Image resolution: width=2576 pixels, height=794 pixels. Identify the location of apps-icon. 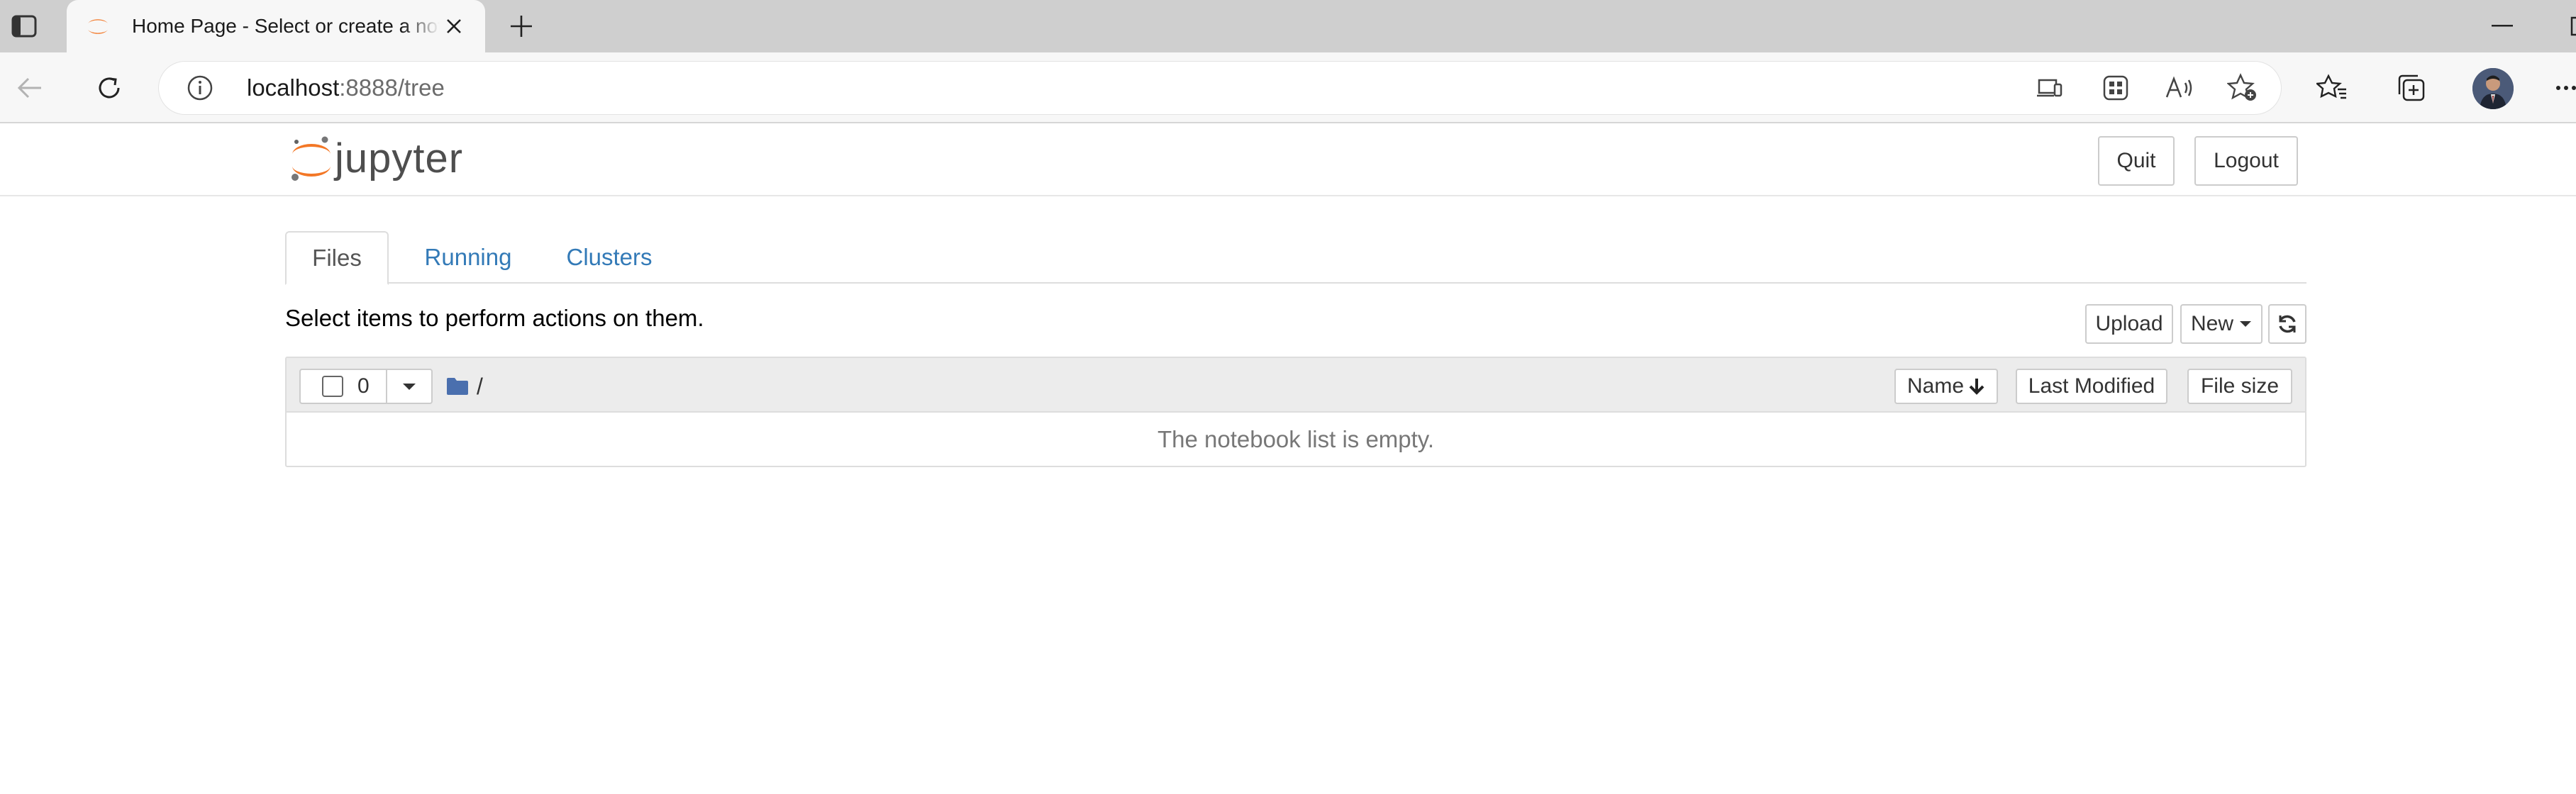
(2116, 88).